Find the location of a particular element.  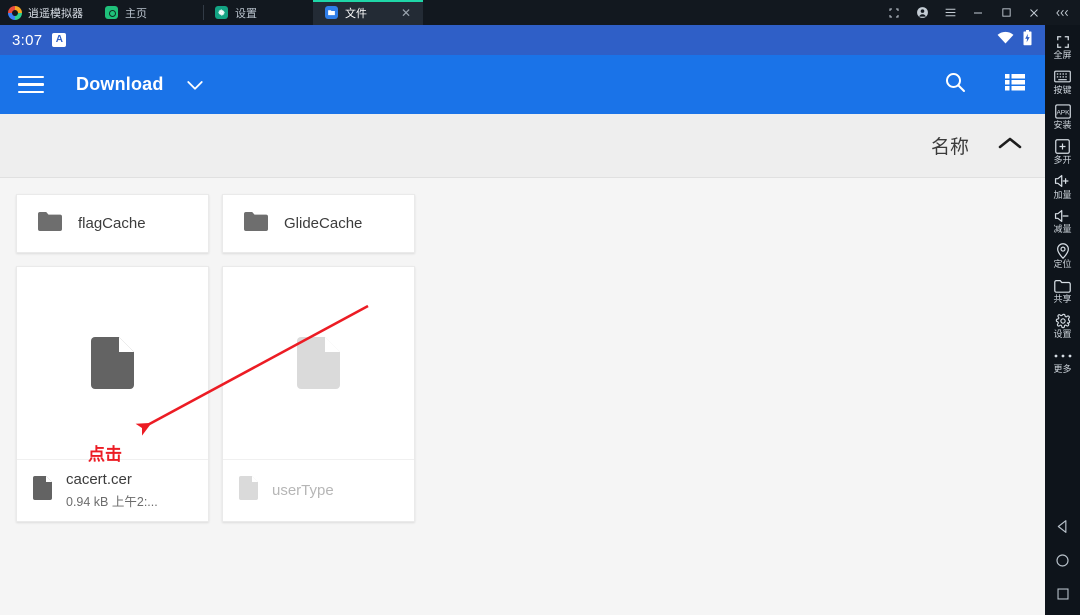

window-controls is located at coordinates (980, 12).